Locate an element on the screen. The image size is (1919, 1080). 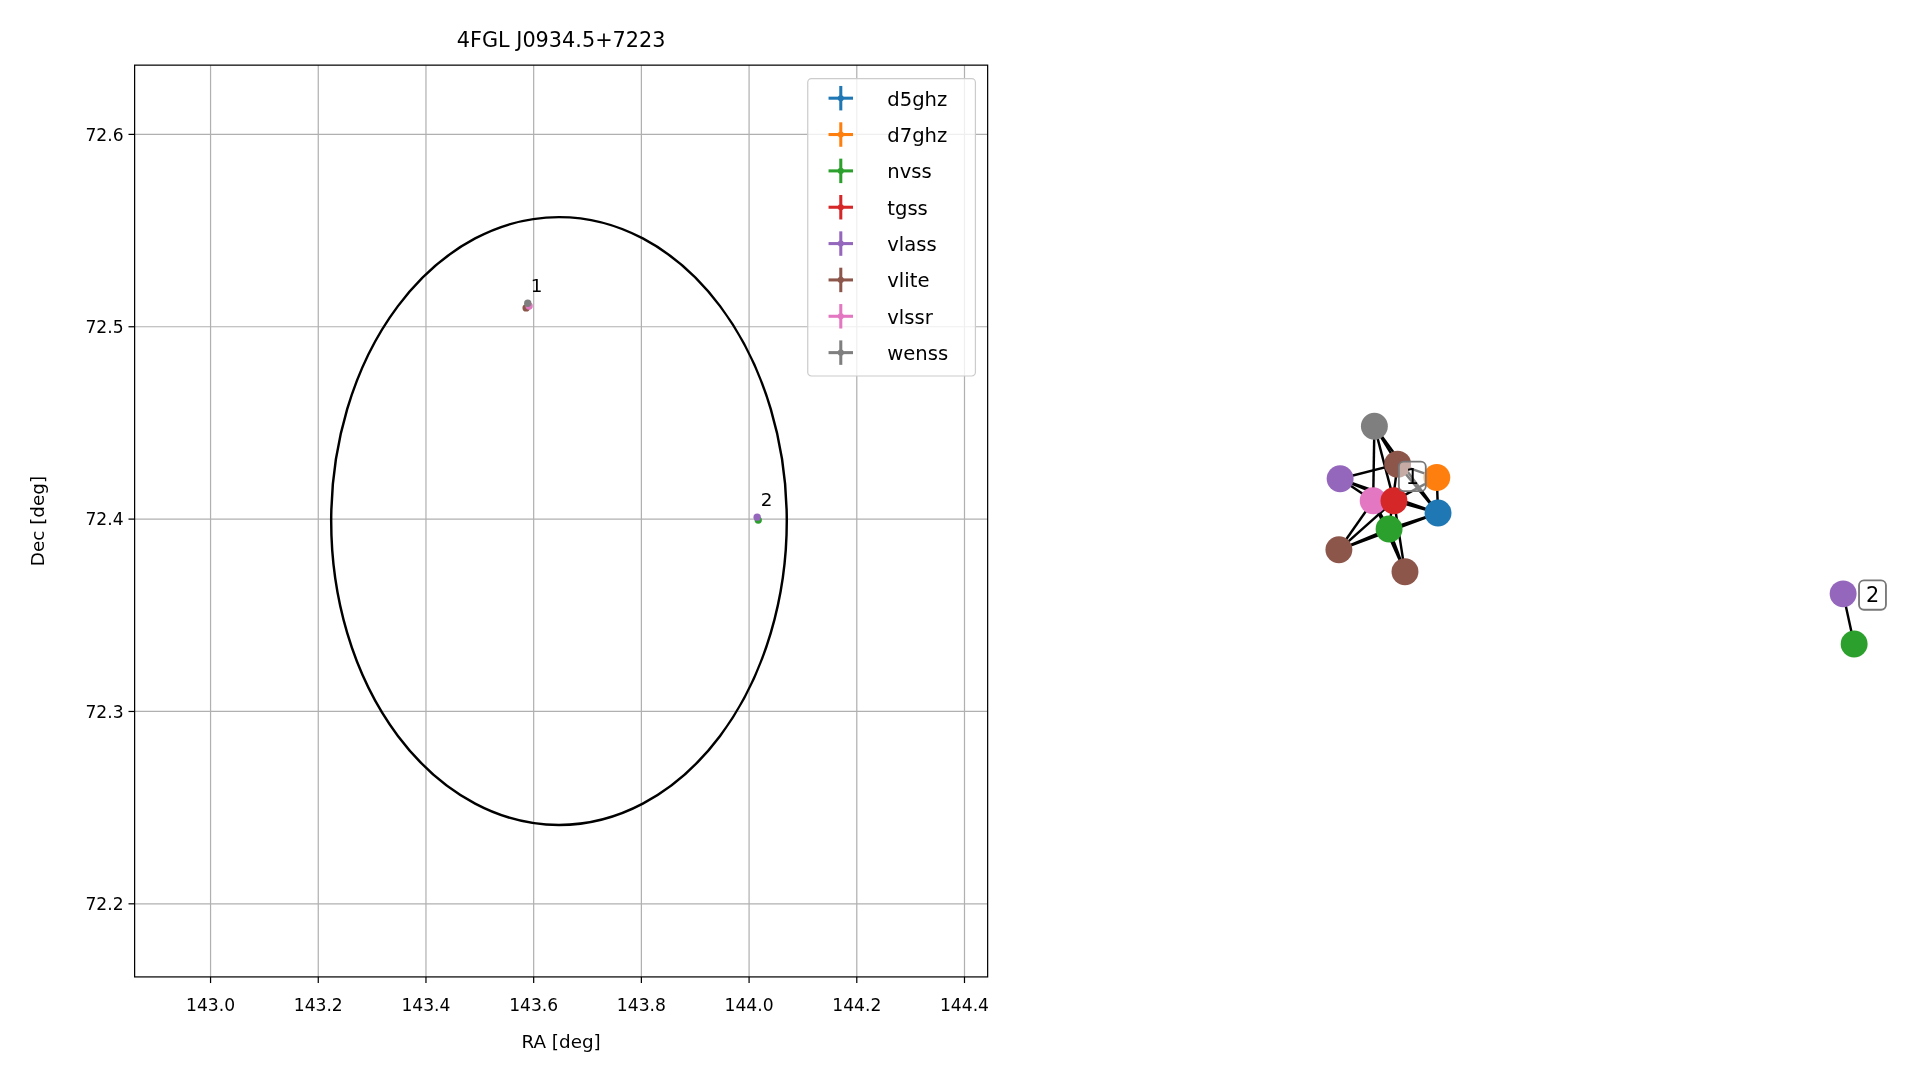
legend-label: wenss is located at coordinates (918, 353).